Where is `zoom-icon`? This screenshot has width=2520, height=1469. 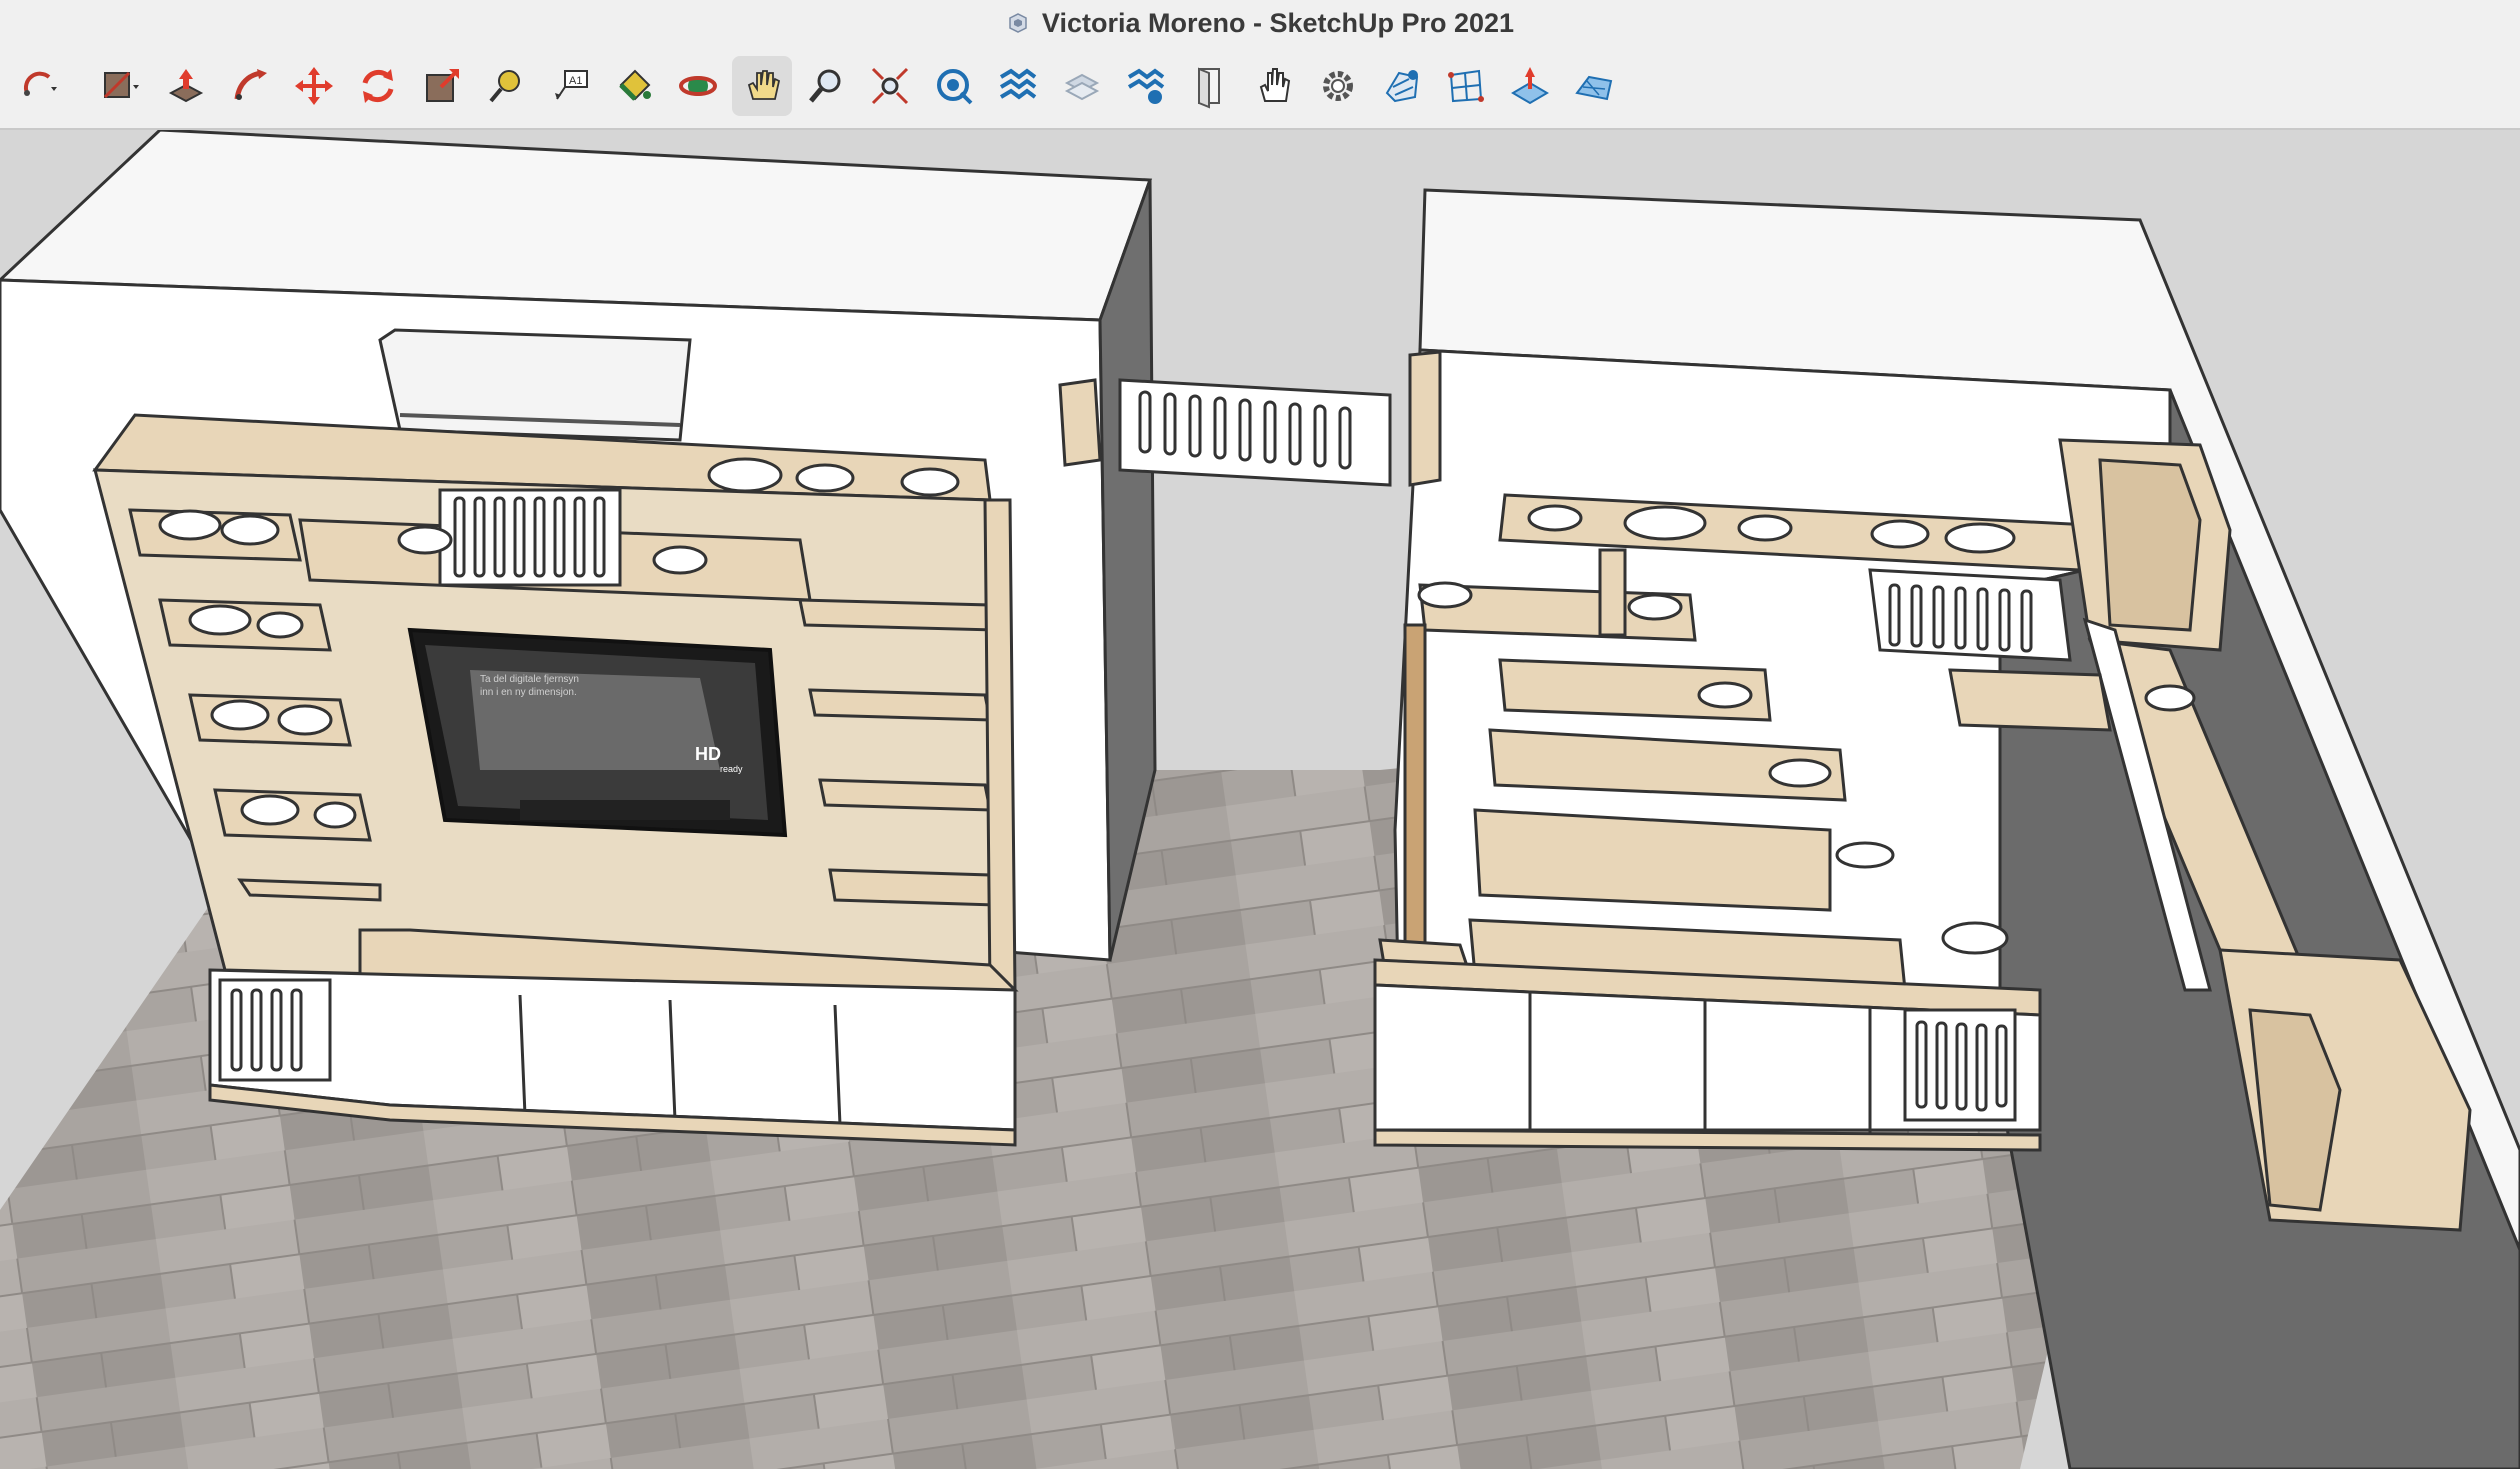 zoom-icon is located at coordinates (825, 86).